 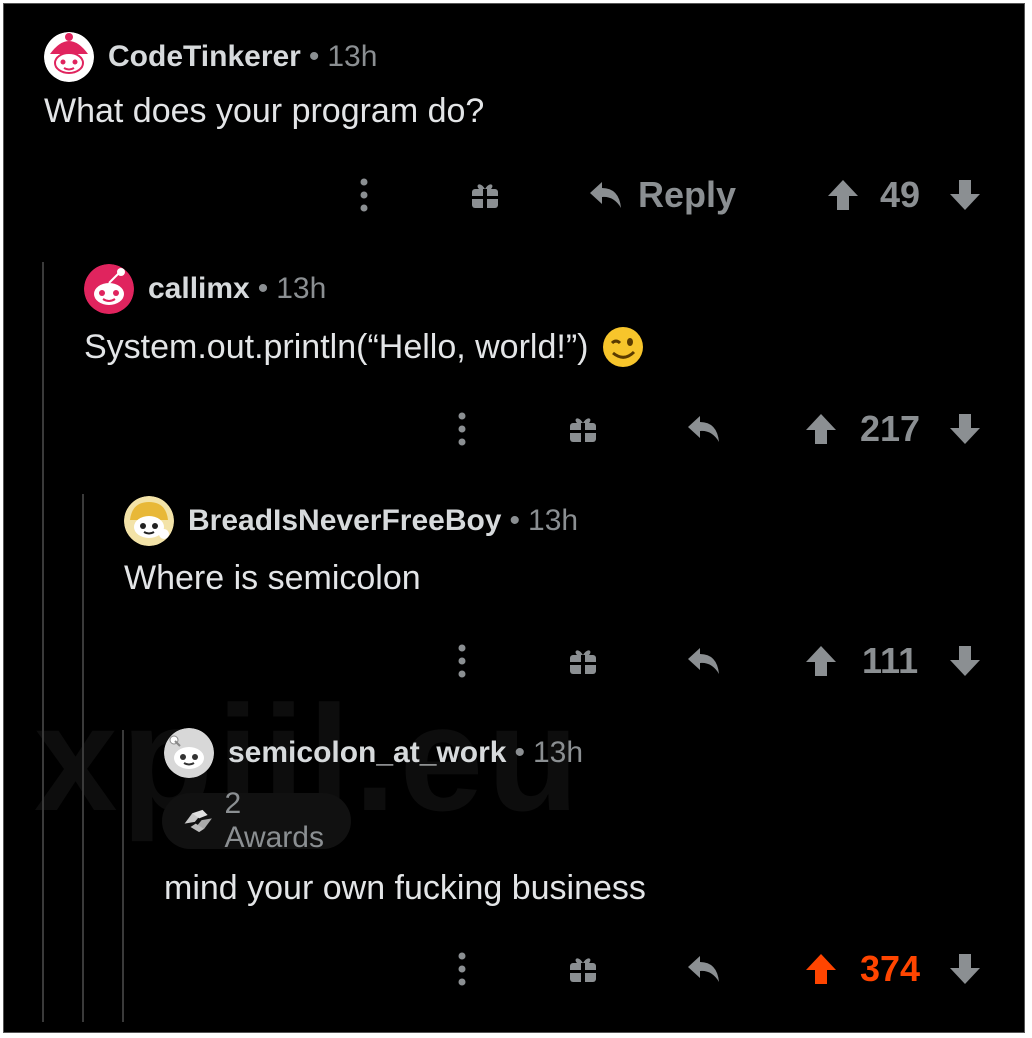 What do you see at coordinates (514, 429) in the screenshot?
I see `comment-actions: 217` at bounding box center [514, 429].